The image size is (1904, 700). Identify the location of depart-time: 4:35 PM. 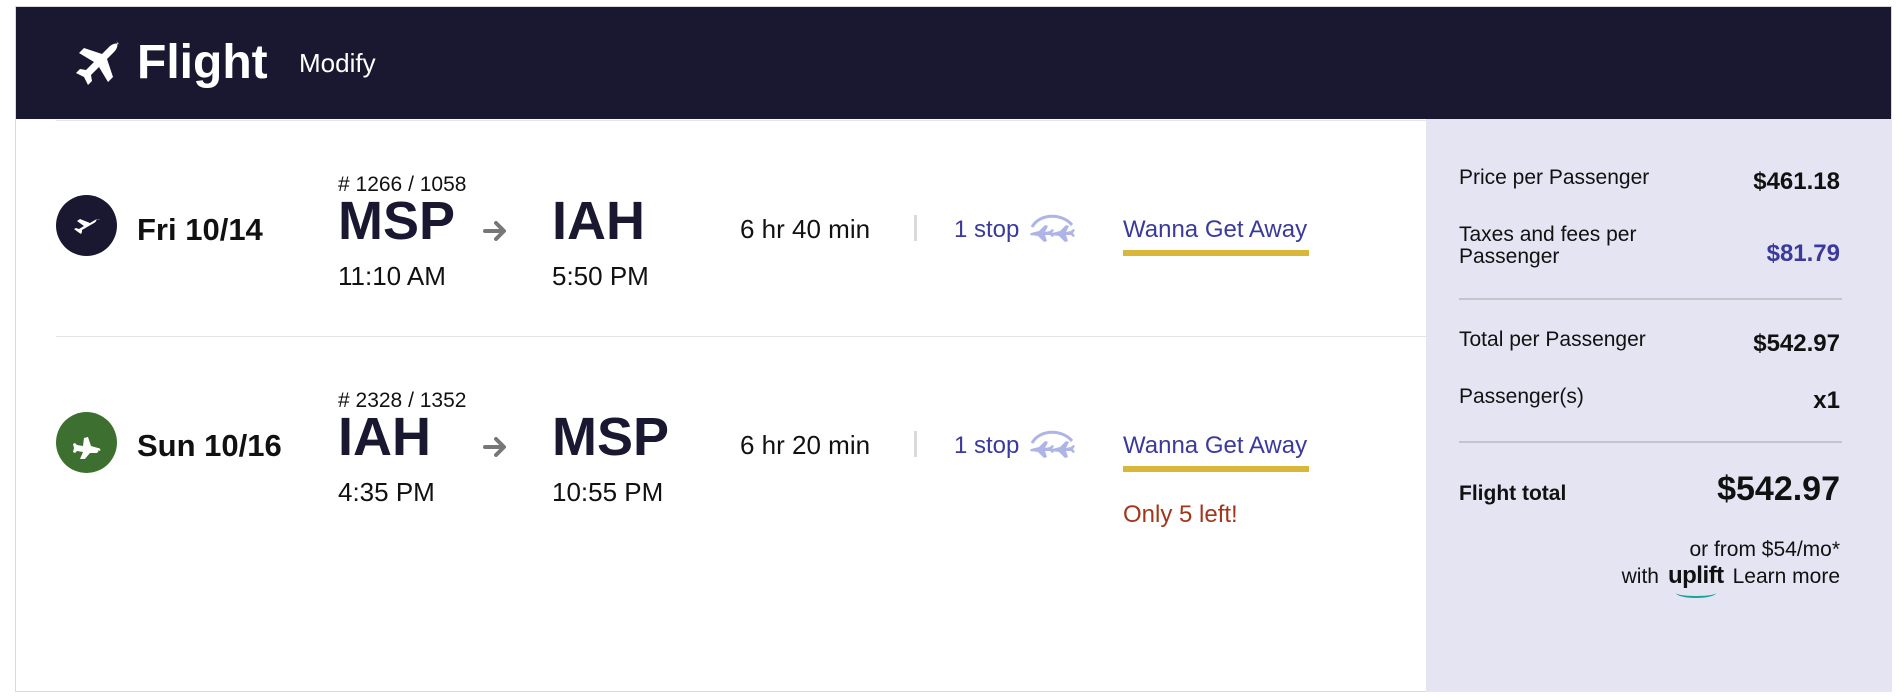
(386, 492).